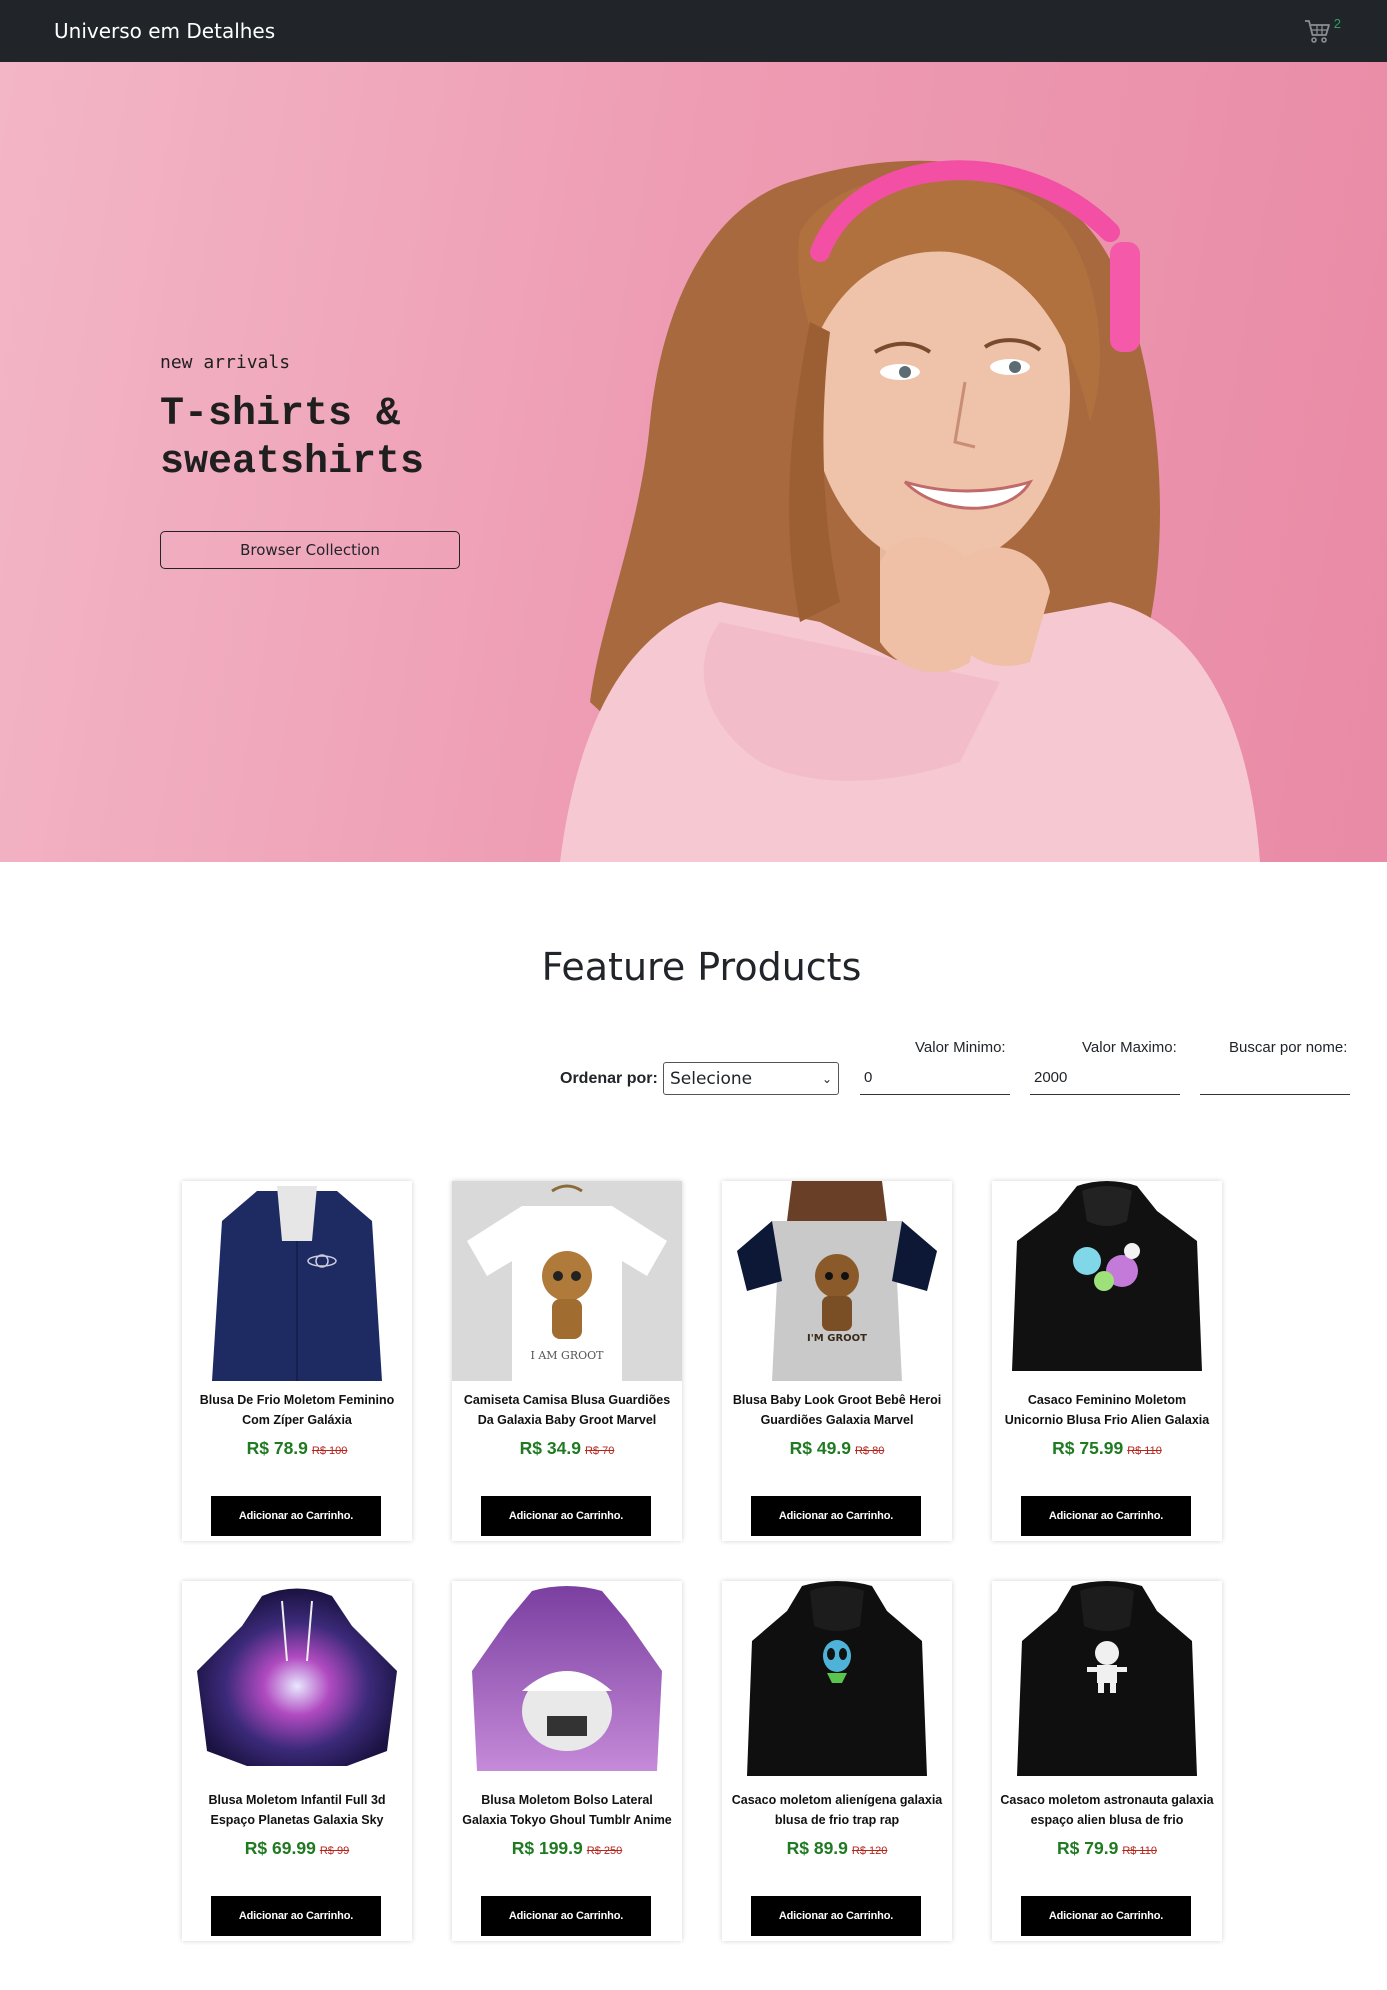 This screenshot has width=1387, height=1990. What do you see at coordinates (164, 31) in the screenshot?
I see `brand-logo: Universo em Detalhes` at bounding box center [164, 31].